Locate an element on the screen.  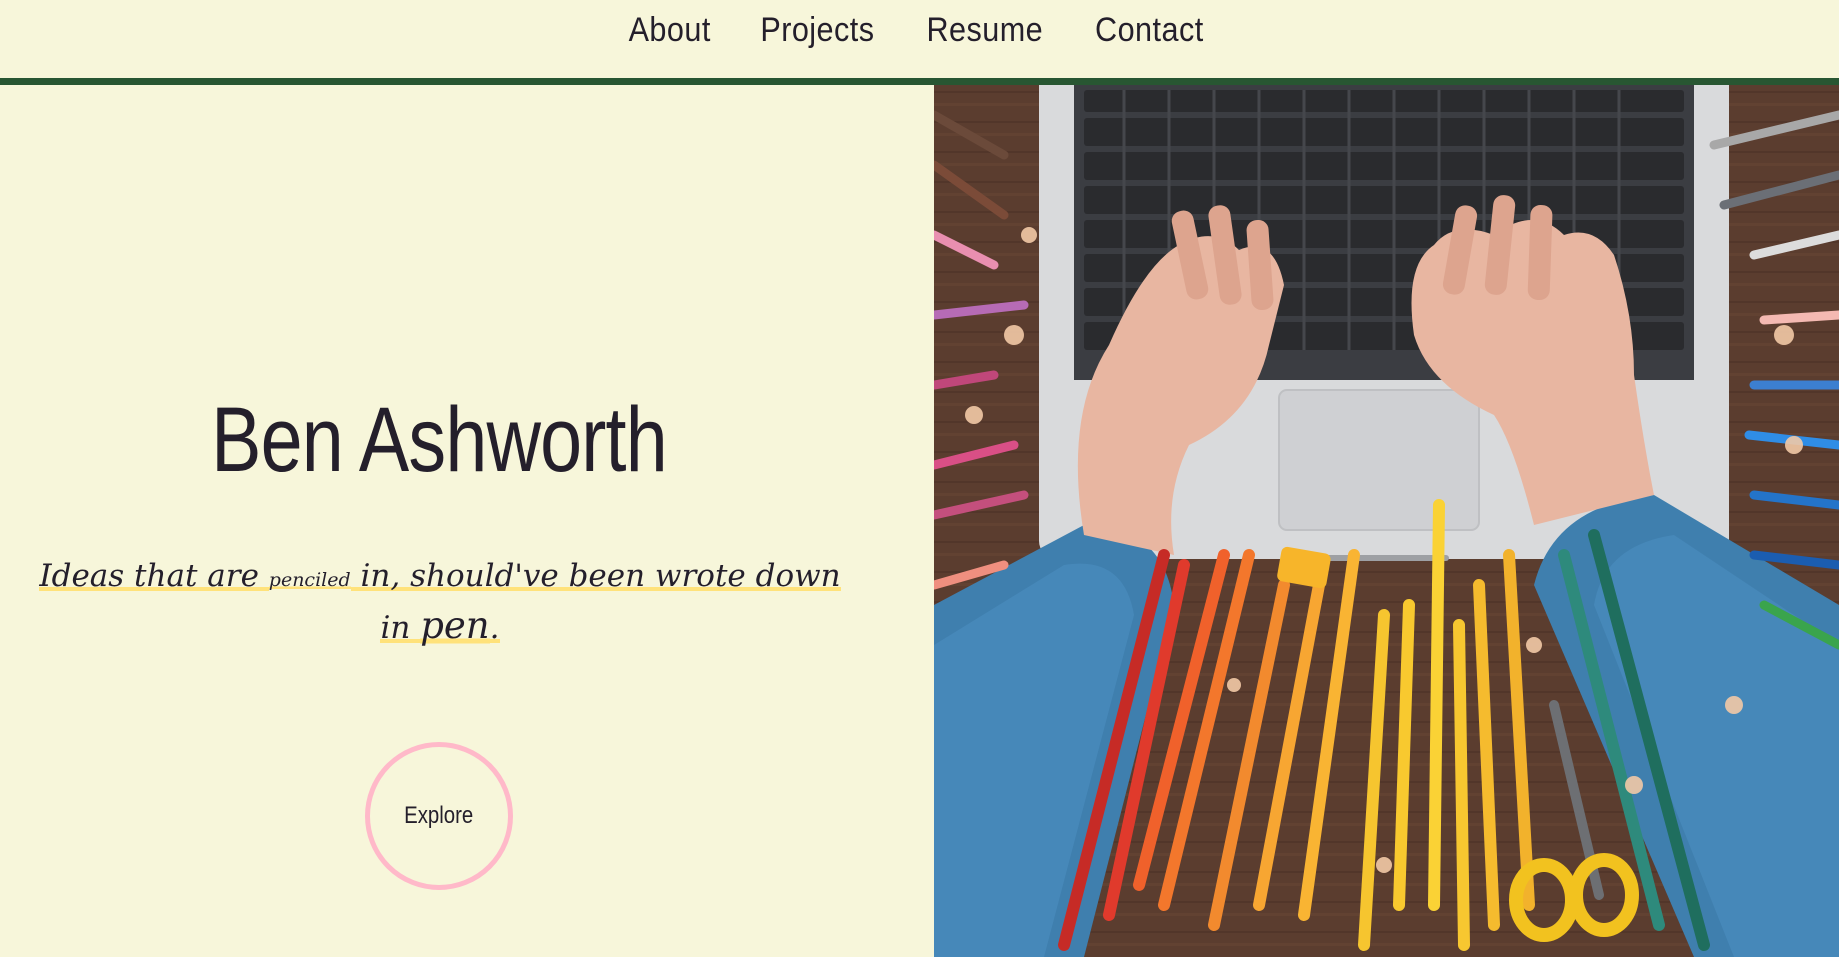
explore-button: Explore is located at coordinates (439, 816).